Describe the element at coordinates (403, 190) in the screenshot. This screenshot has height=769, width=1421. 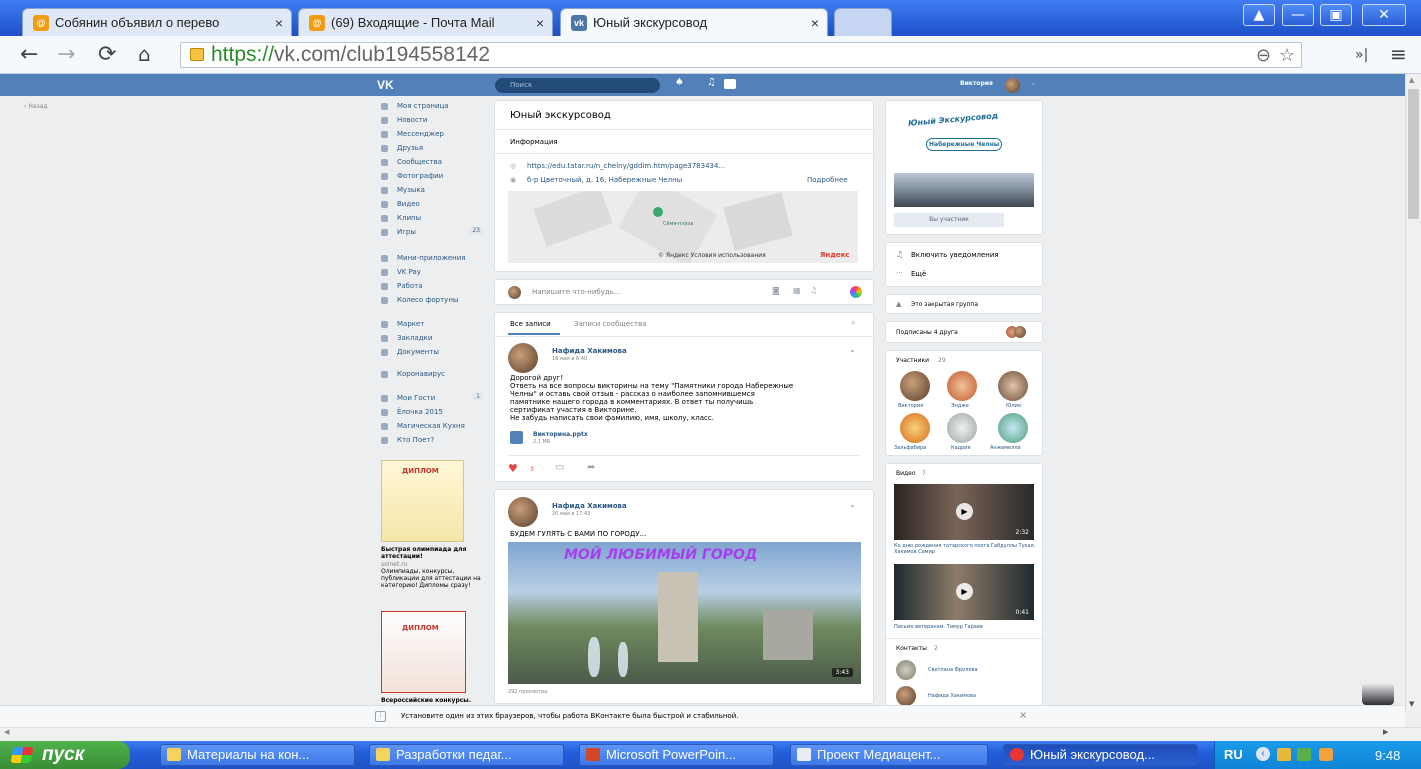
I see `sidebar-item-music: Музыка` at that location.